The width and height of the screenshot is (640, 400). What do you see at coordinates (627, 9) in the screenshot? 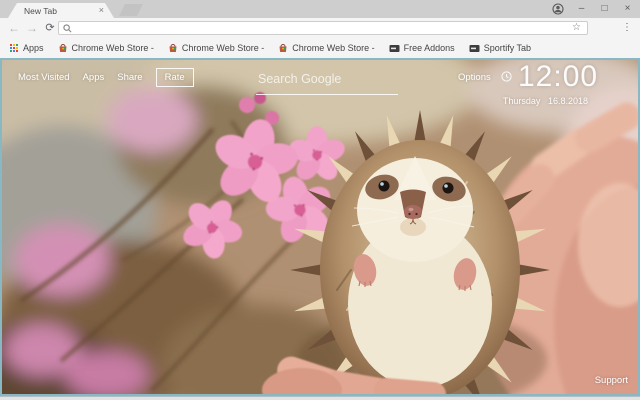
I see `close-button: ×` at bounding box center [627, 9].